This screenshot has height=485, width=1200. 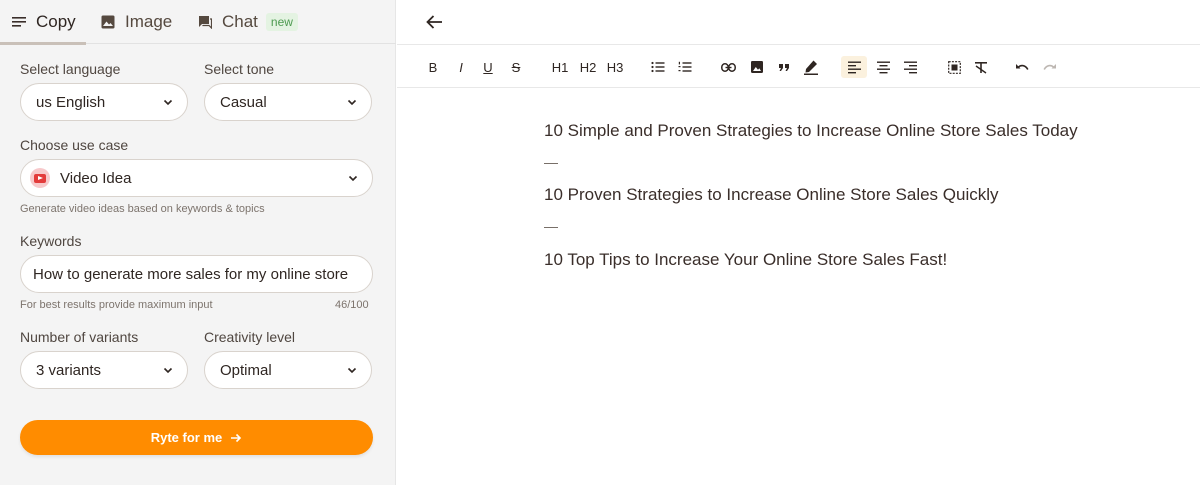 I want to click on redo-button, so click(x=1050, y=67).